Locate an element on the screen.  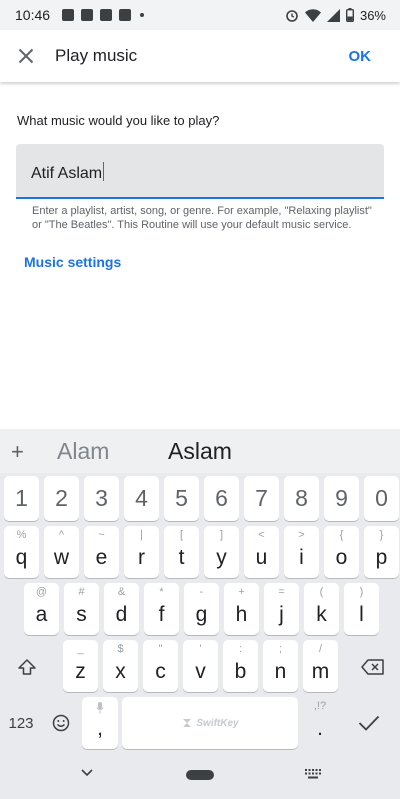
shift-key is located at coordinates (27, 667).